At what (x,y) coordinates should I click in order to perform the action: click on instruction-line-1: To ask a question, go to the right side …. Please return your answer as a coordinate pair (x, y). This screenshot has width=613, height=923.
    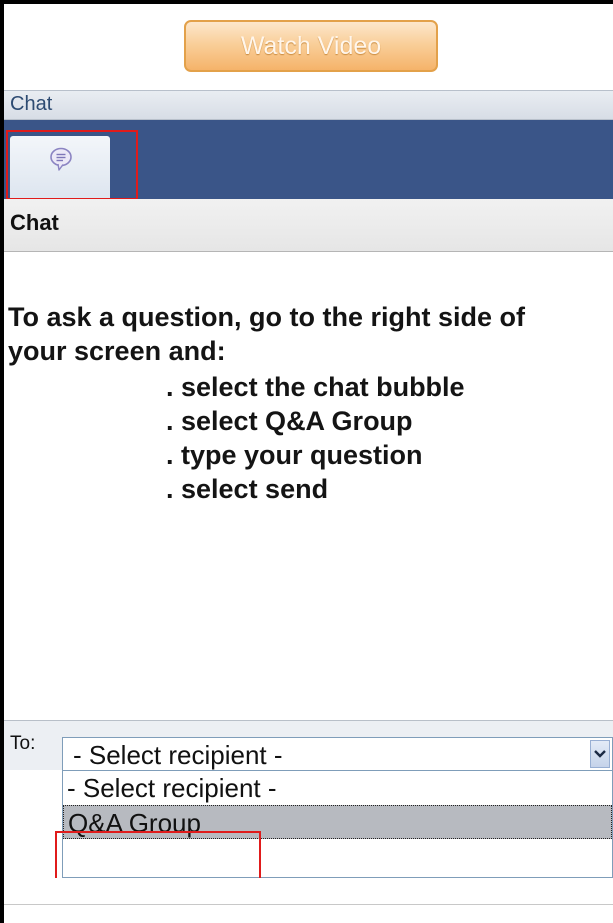
    Looking at the image, I should click on (267, 317).